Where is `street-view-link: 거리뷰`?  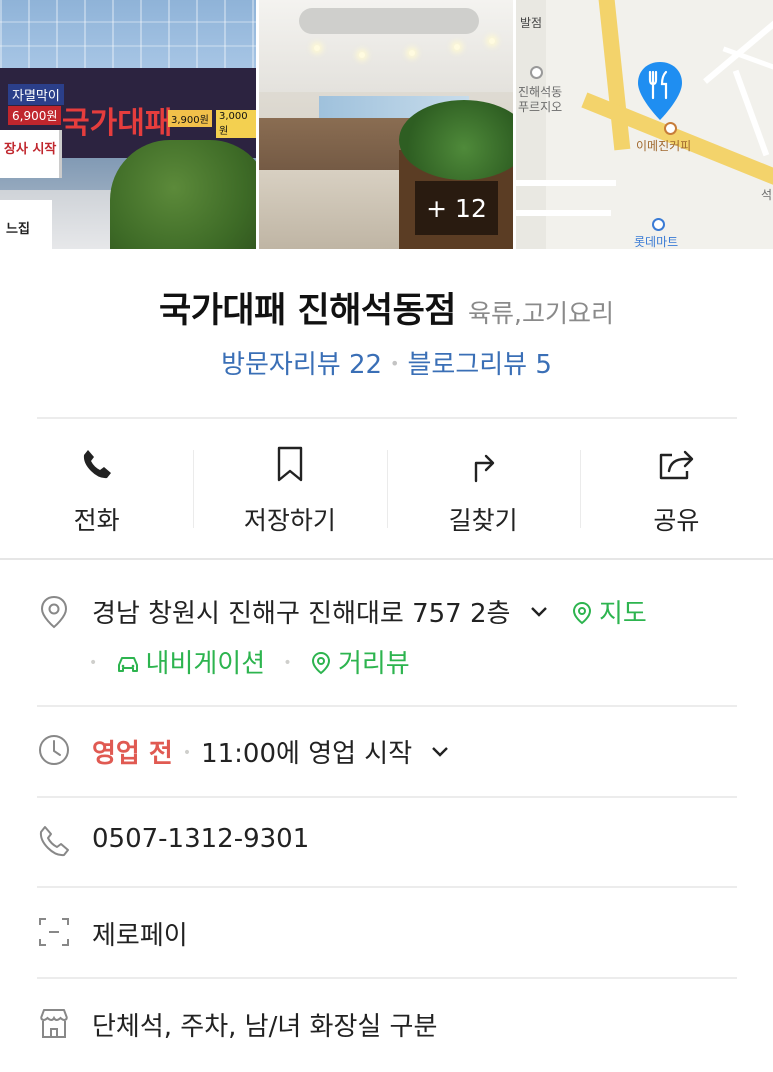
street-view-link: 거리뷰 is located at coordinates (356, 664).